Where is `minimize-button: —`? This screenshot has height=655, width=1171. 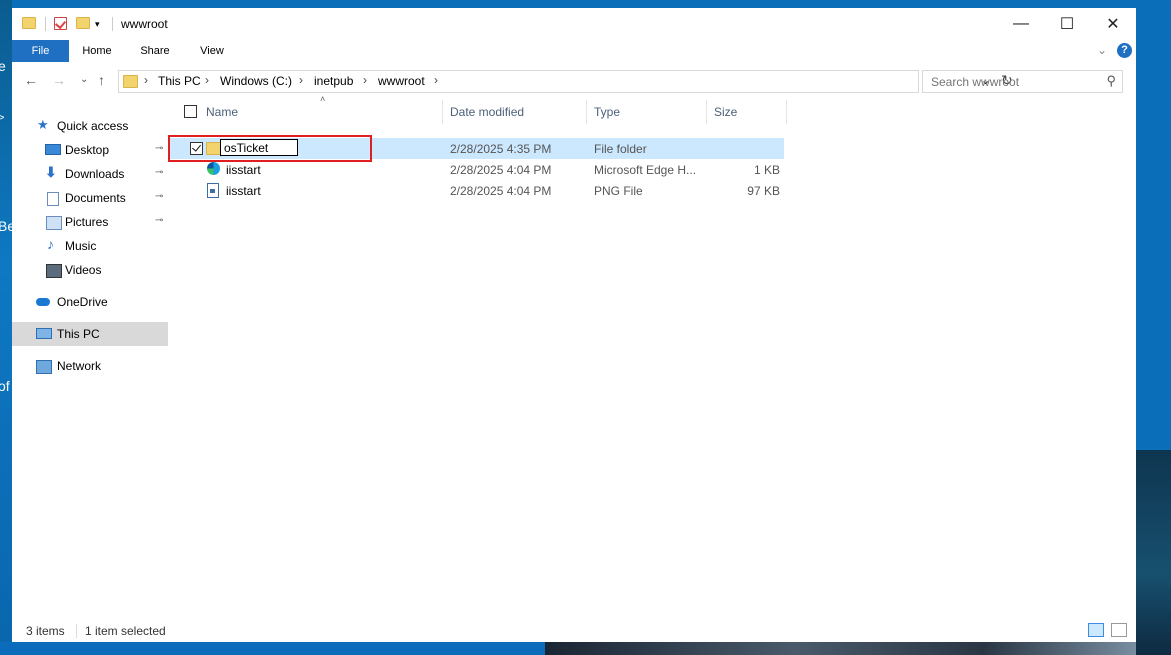 minimize-button: — is located at coordinates (1021, 24).